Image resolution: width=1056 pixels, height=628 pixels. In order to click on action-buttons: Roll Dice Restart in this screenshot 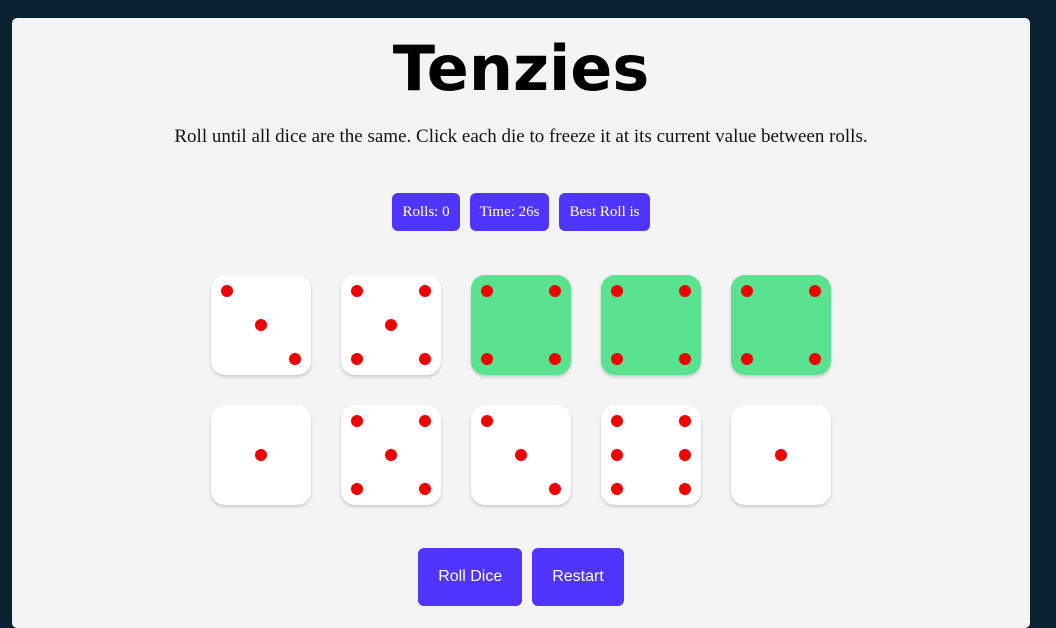, I will do `click(521, 577)`.